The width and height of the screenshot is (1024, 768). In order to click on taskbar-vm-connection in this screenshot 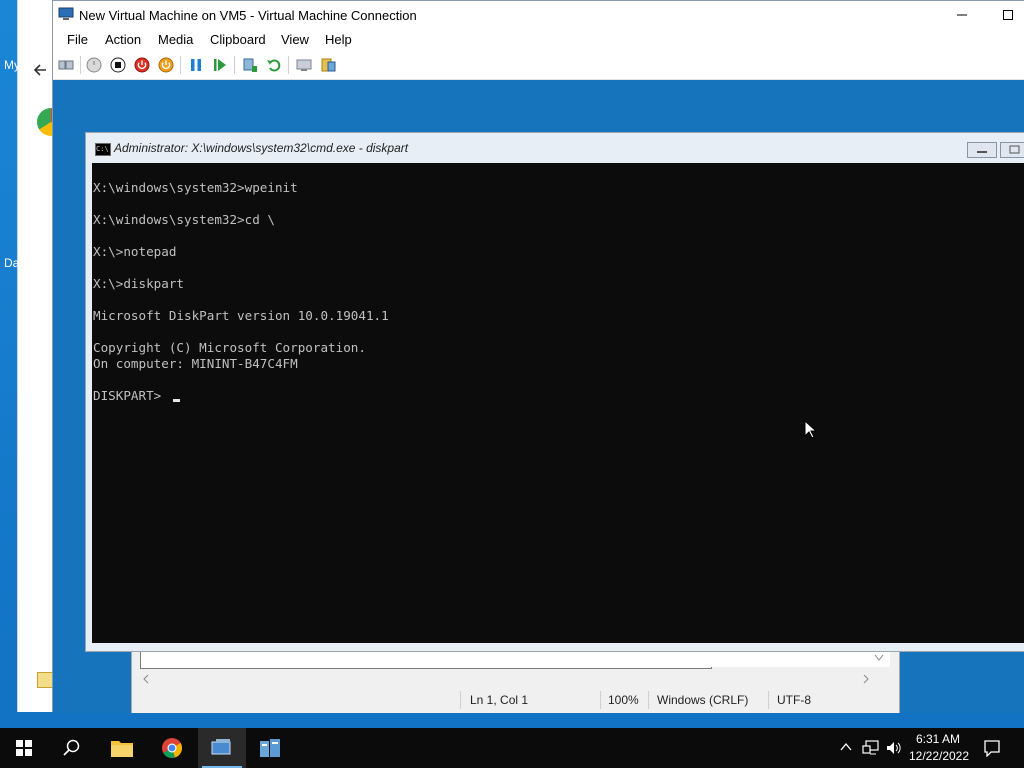, I will do `click(222, 748)`.